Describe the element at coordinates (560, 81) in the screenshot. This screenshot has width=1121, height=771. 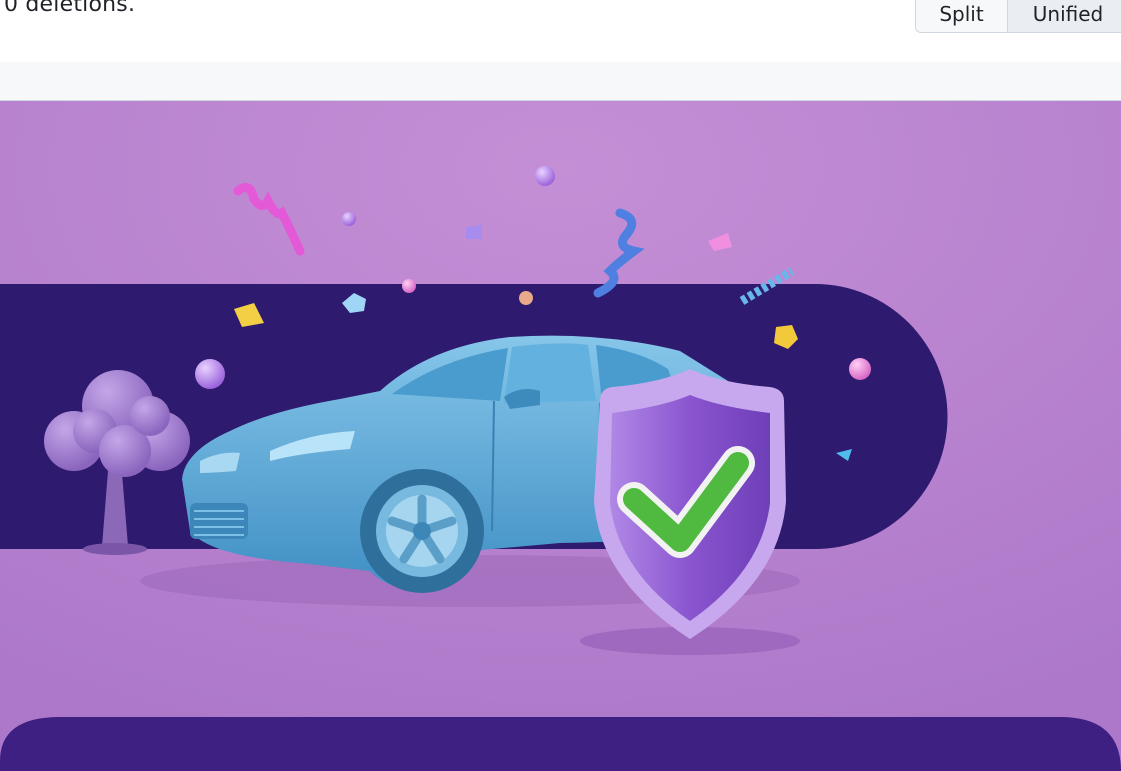
I see `image-diff-toolbar` at that location.